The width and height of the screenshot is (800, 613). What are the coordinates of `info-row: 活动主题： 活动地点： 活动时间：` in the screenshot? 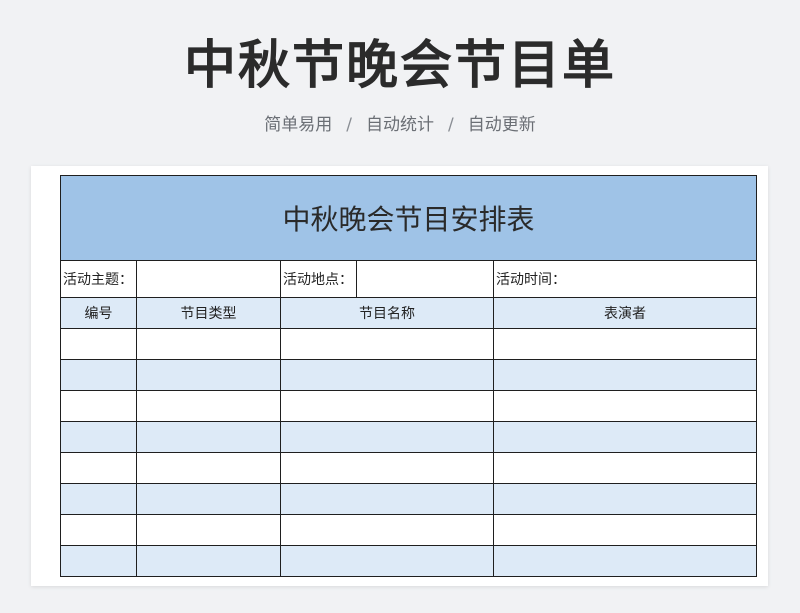 It's located at (409, 279).